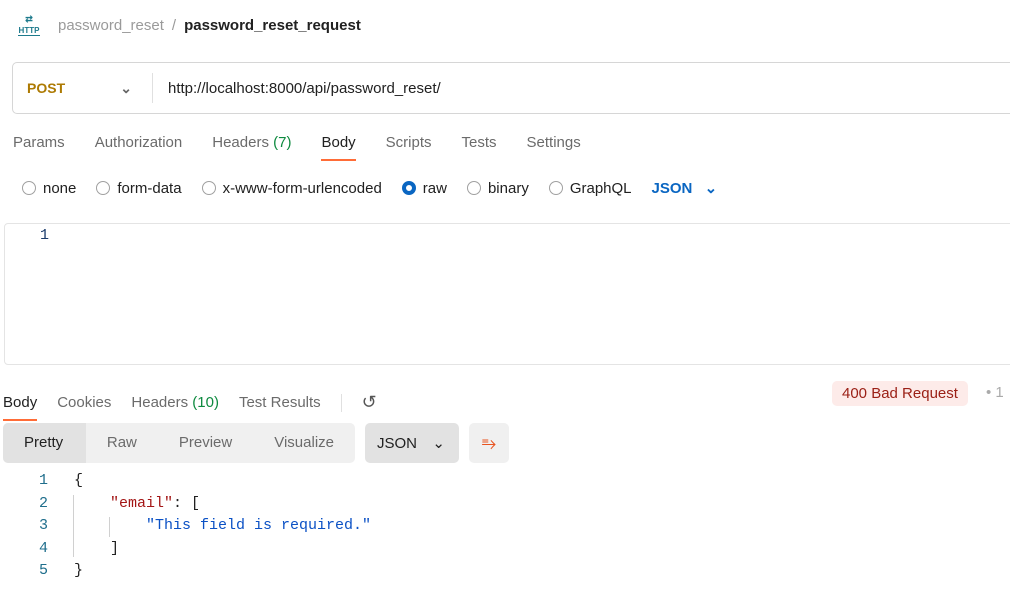  Describe the element at coordinates (685, 188) in the screenshot. I see `body-format-select: JSON ⌄` at that location.